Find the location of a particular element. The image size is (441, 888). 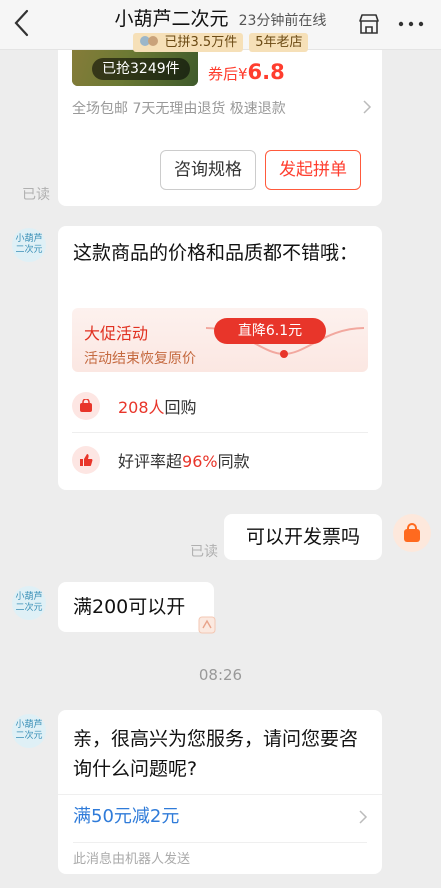

store-icon is located at coordinates (369, 24).